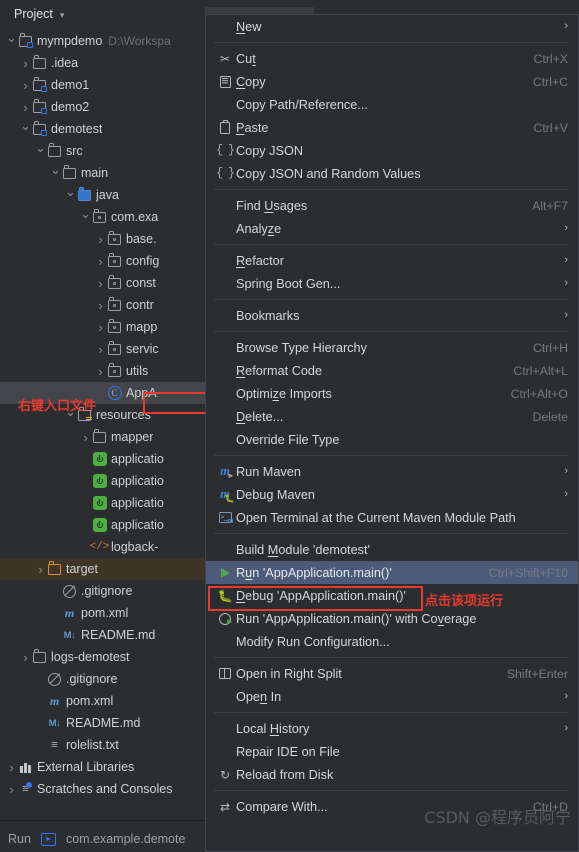 This screenshot has height=852, width=579. What do you see at coordinates (105, 85) in the screenshot?
I see `tree-row: › demo1` at bounding box center [105, 85].